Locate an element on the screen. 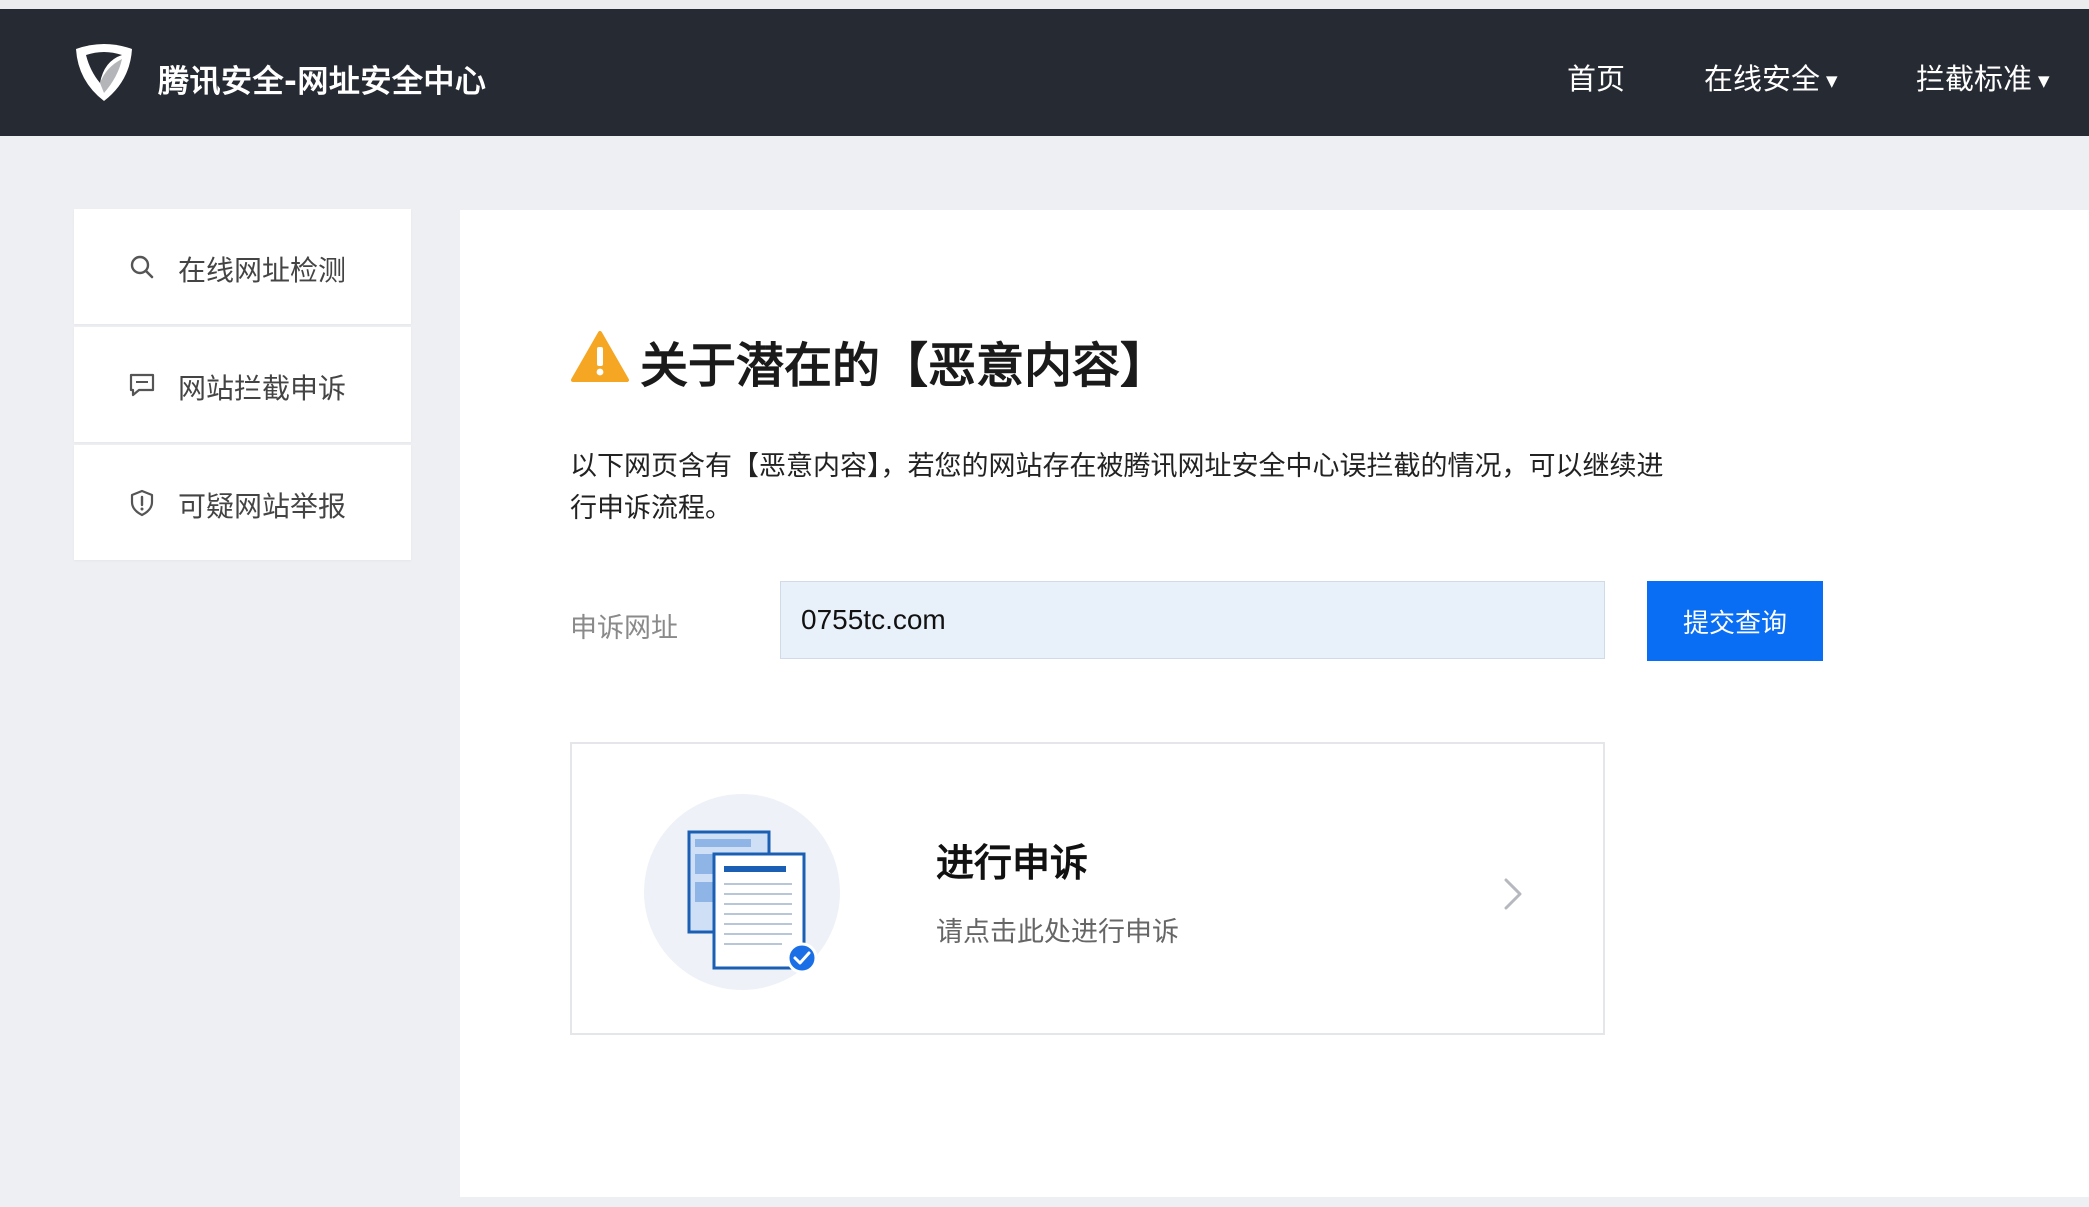 Image resolution: width=2089 pixels, height=1207 pixels. page-title: 关于潜在的【恶意内容】 is located at coordinates (904, 366).